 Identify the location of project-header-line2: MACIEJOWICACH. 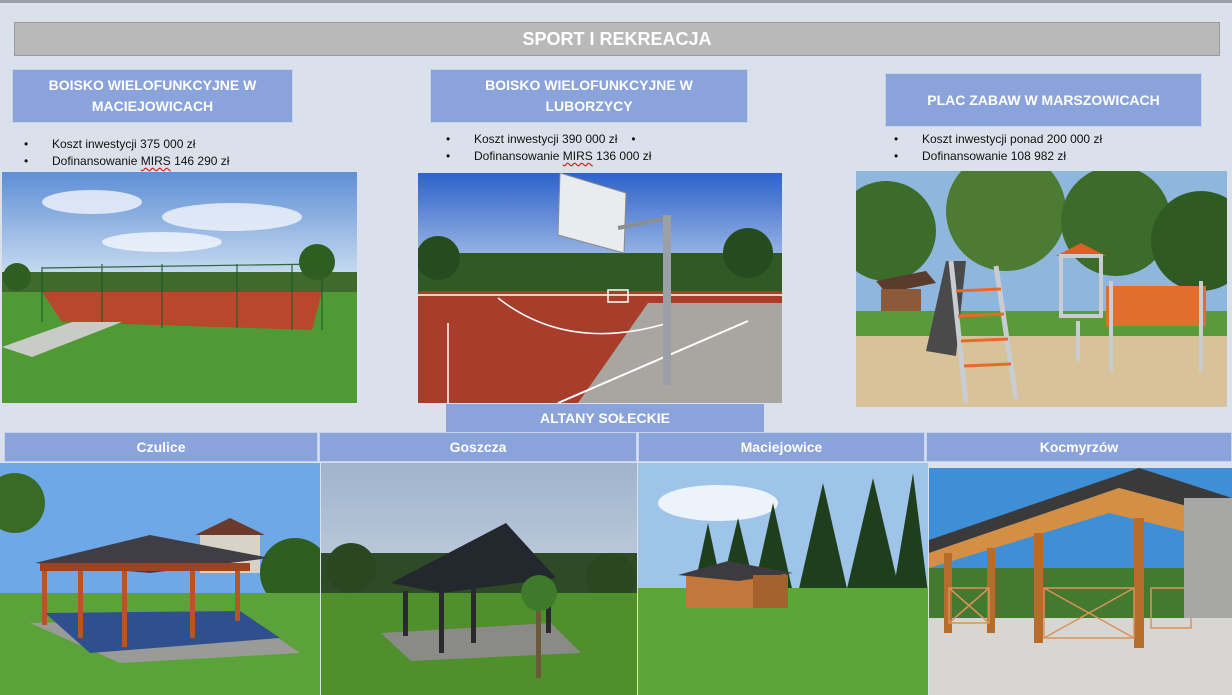
(152, 106).